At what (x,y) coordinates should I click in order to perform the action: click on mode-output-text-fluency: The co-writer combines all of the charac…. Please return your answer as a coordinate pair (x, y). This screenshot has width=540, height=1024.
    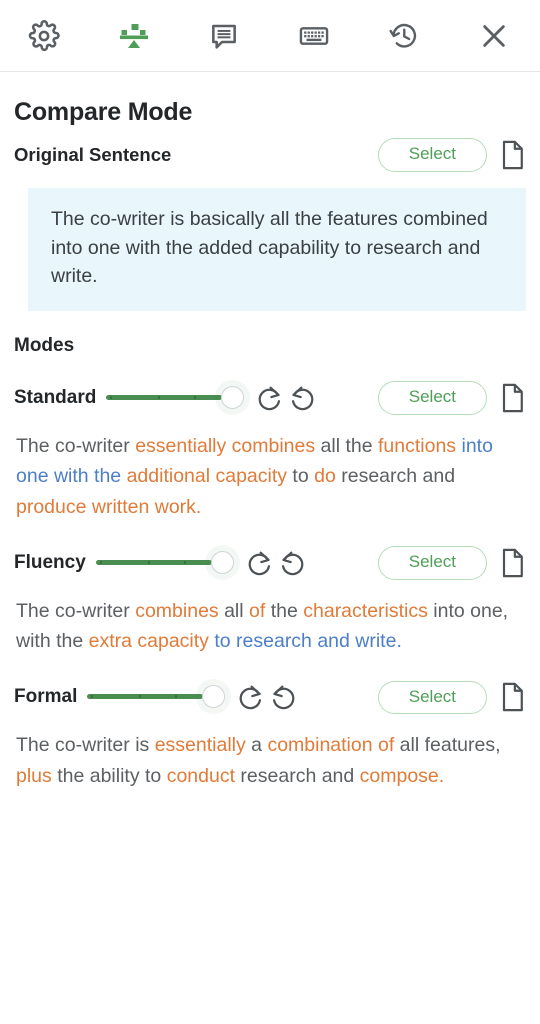
    Looking at the image, I should click on (270, 626).